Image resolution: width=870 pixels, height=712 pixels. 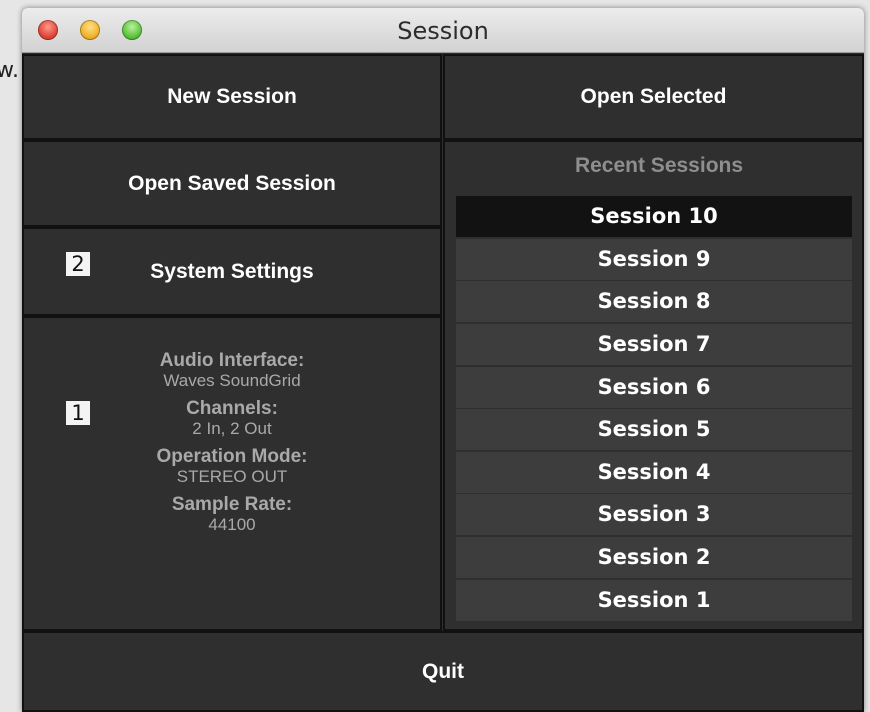 I want to click on recent-session-item: Session 5, so click(x=654, y=430).